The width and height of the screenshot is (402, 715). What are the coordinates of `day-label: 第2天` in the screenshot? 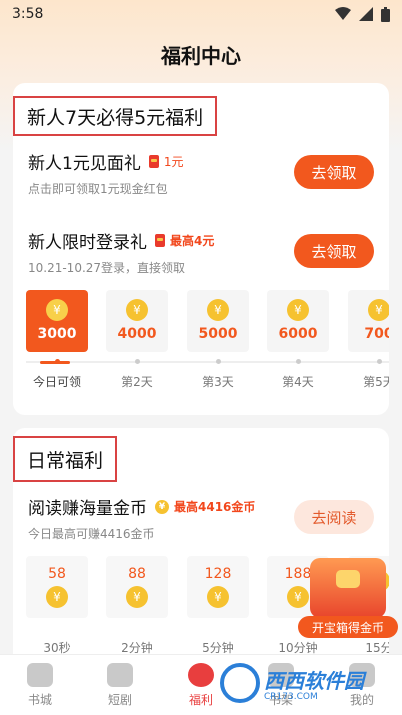 It's located at (137, 382).